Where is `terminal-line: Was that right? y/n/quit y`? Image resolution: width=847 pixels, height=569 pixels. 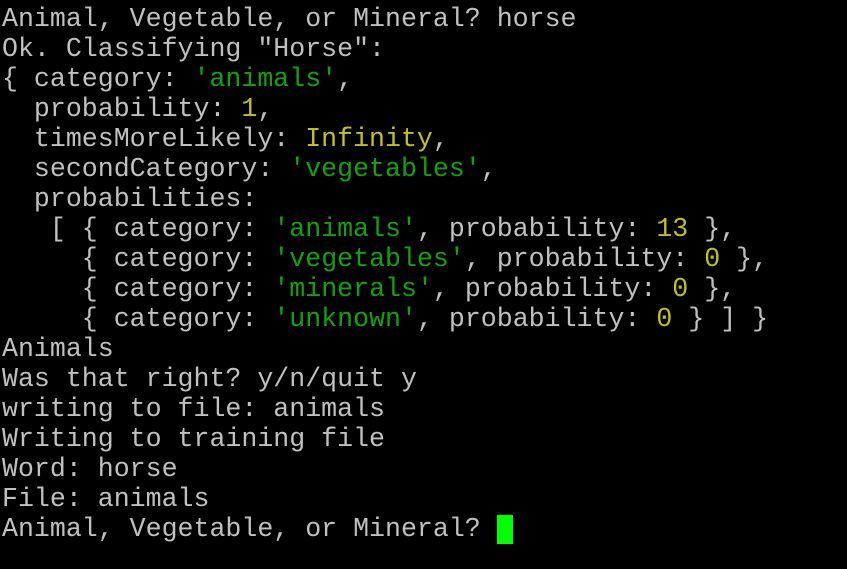 terminal-line: Was that right? y/n/quit y is located at coordinates (385, 379).